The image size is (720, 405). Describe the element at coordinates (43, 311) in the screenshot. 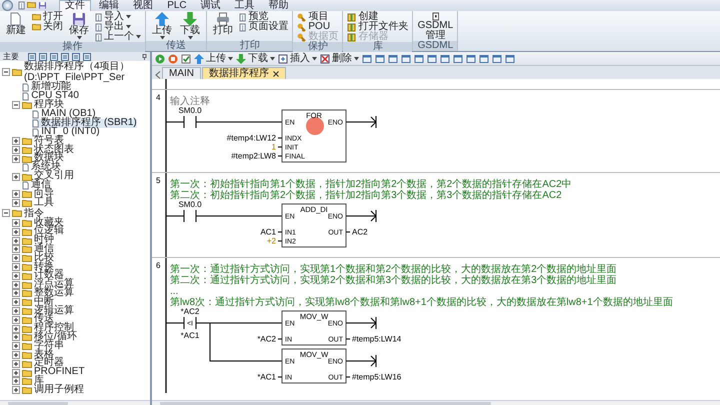

I see `tree-item: 逻辑运算` at that location.